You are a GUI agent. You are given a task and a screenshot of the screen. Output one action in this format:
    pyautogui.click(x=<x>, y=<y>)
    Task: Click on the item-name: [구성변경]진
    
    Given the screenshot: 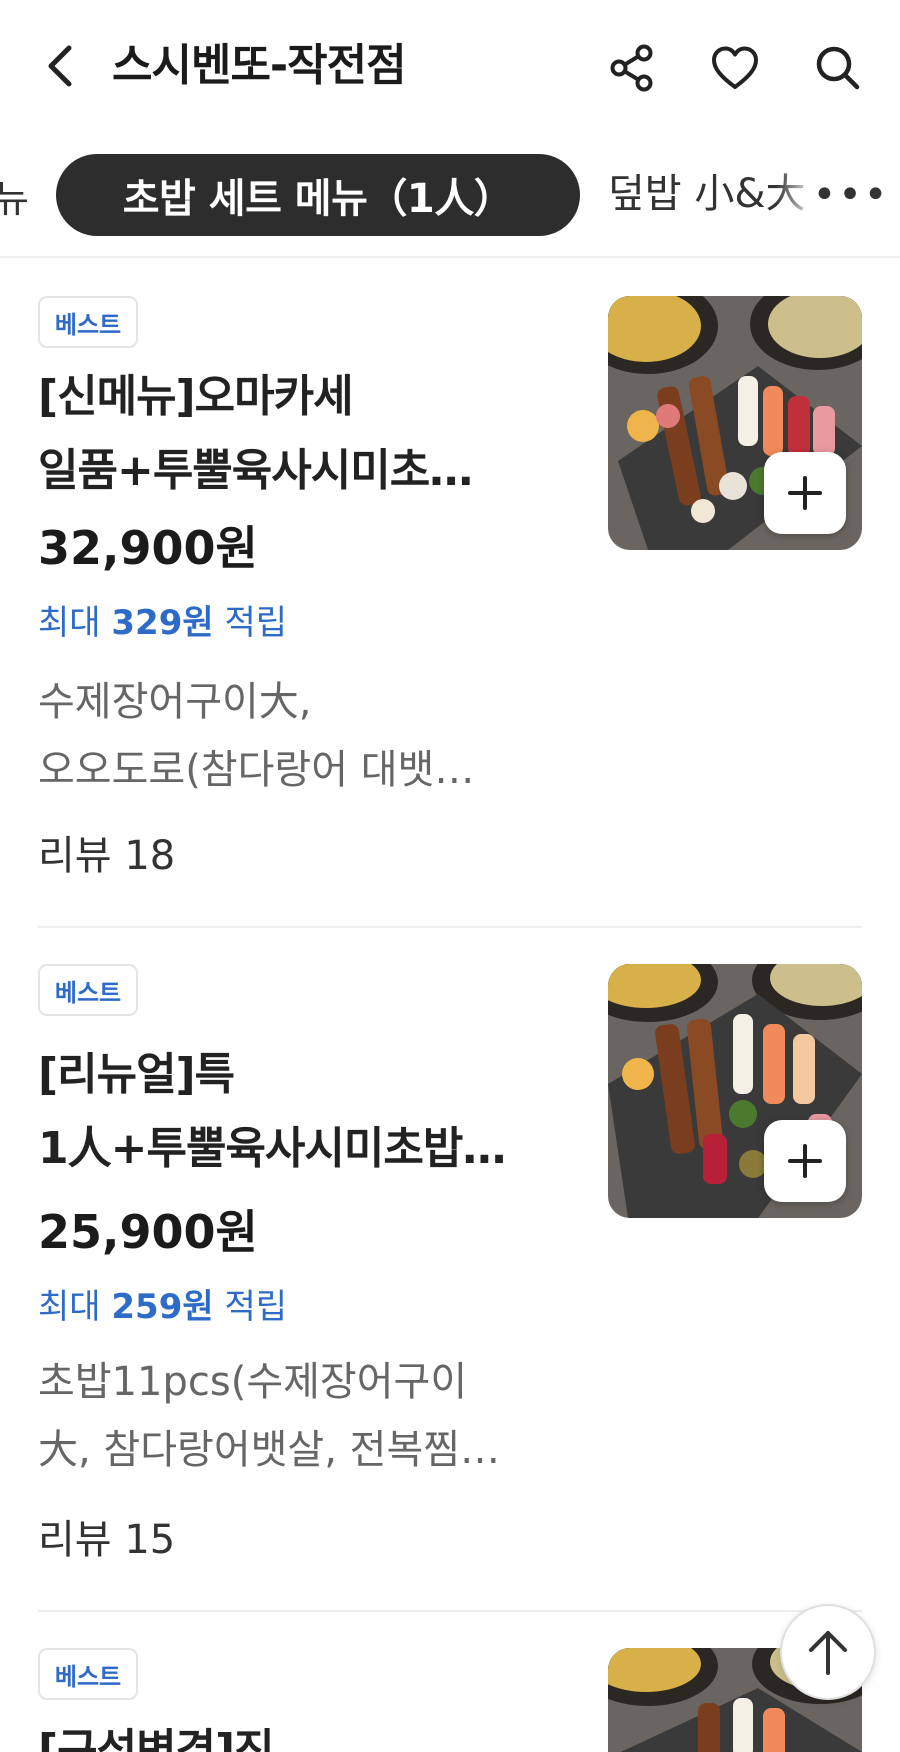 What is the action you would take?
    pyautogui.click(x=303, y=1733)
    